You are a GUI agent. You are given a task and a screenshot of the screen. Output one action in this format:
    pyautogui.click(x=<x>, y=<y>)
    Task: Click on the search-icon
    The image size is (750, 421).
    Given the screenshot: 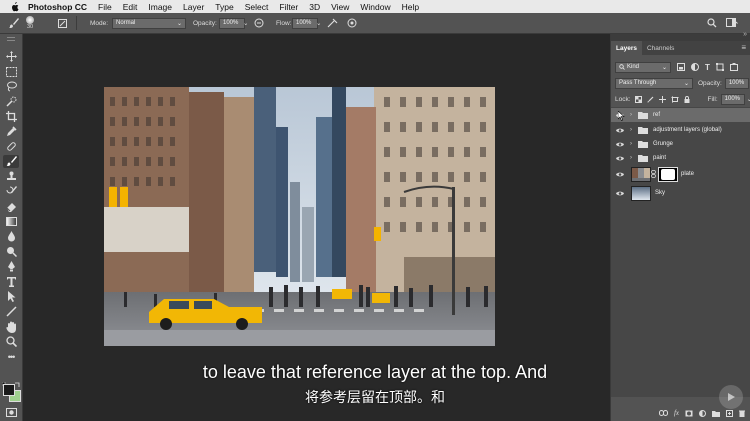 What is the action you would take?
    pyautogui.click(x=712, y=23)
    